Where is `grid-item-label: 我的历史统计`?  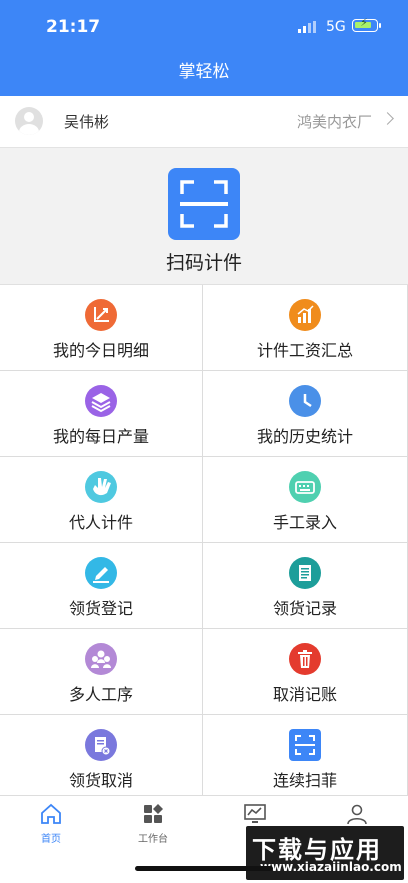 grid-item-label: 我的历史统计 is located at coordinates (304, 436).